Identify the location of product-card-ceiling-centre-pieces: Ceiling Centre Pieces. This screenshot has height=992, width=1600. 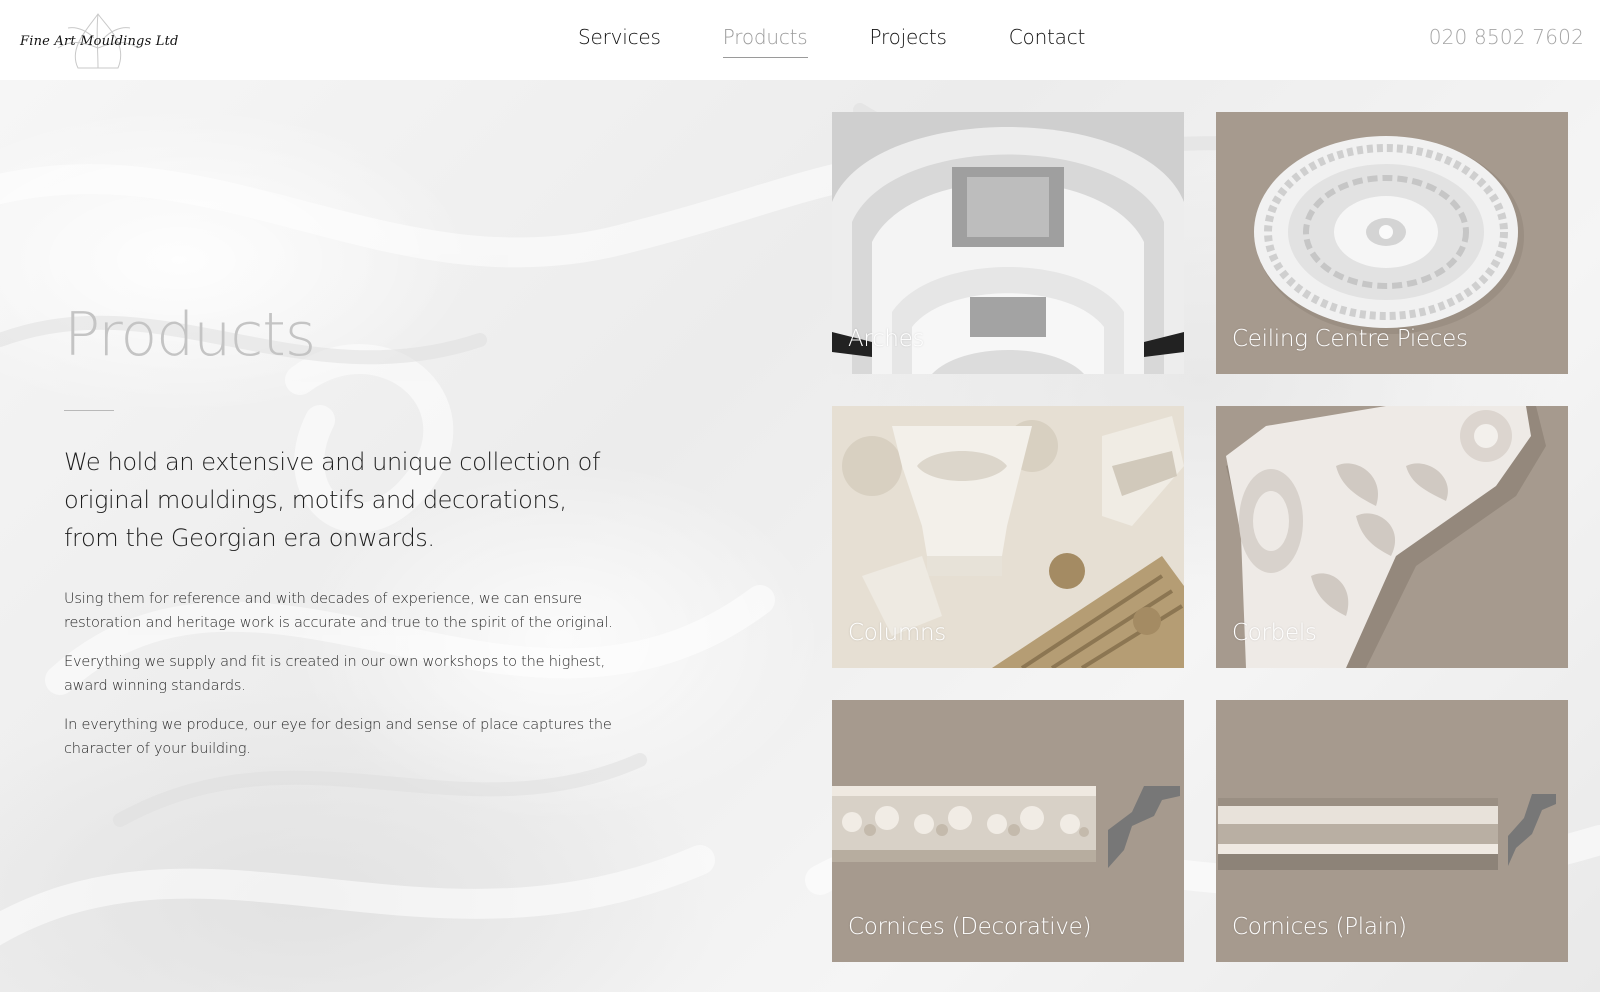
(1392, 243).